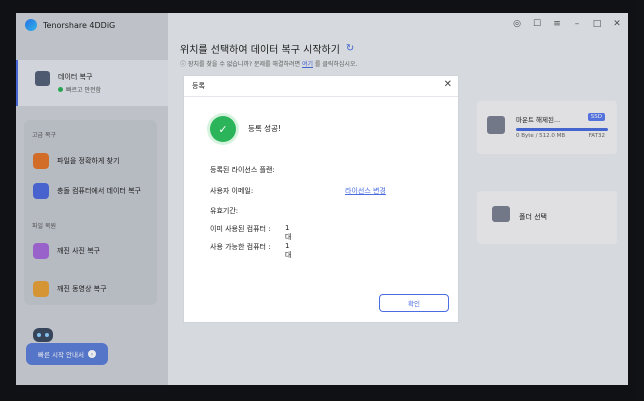  I want to click on confirm-button: 확인, so click(414, 303).